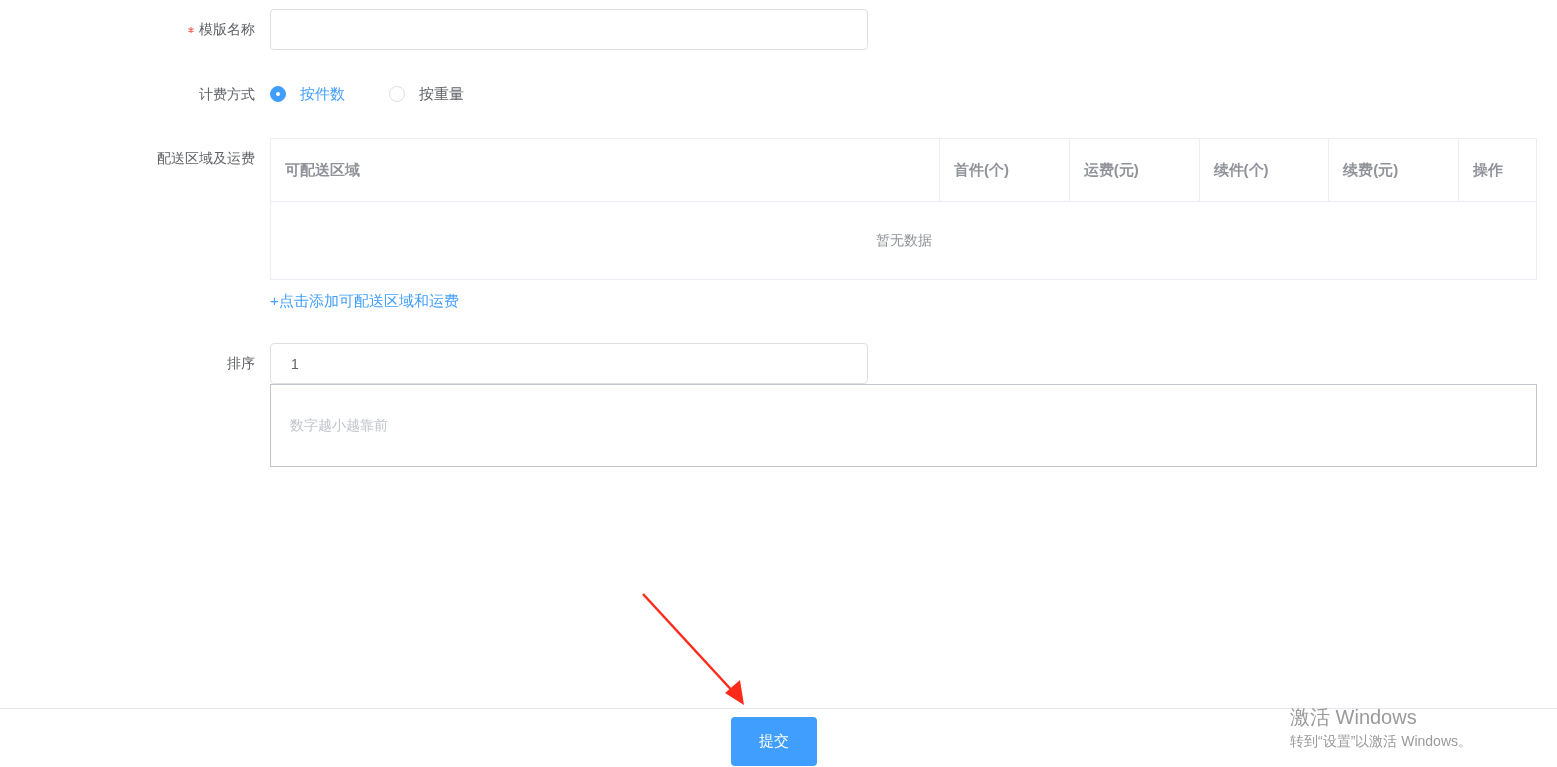 This screenshot has height=767, width=1557. What do you see at coordinates (227, 94) in the screenshot?
I see `field-label: 计费方式` at bounding box center [227, 94].